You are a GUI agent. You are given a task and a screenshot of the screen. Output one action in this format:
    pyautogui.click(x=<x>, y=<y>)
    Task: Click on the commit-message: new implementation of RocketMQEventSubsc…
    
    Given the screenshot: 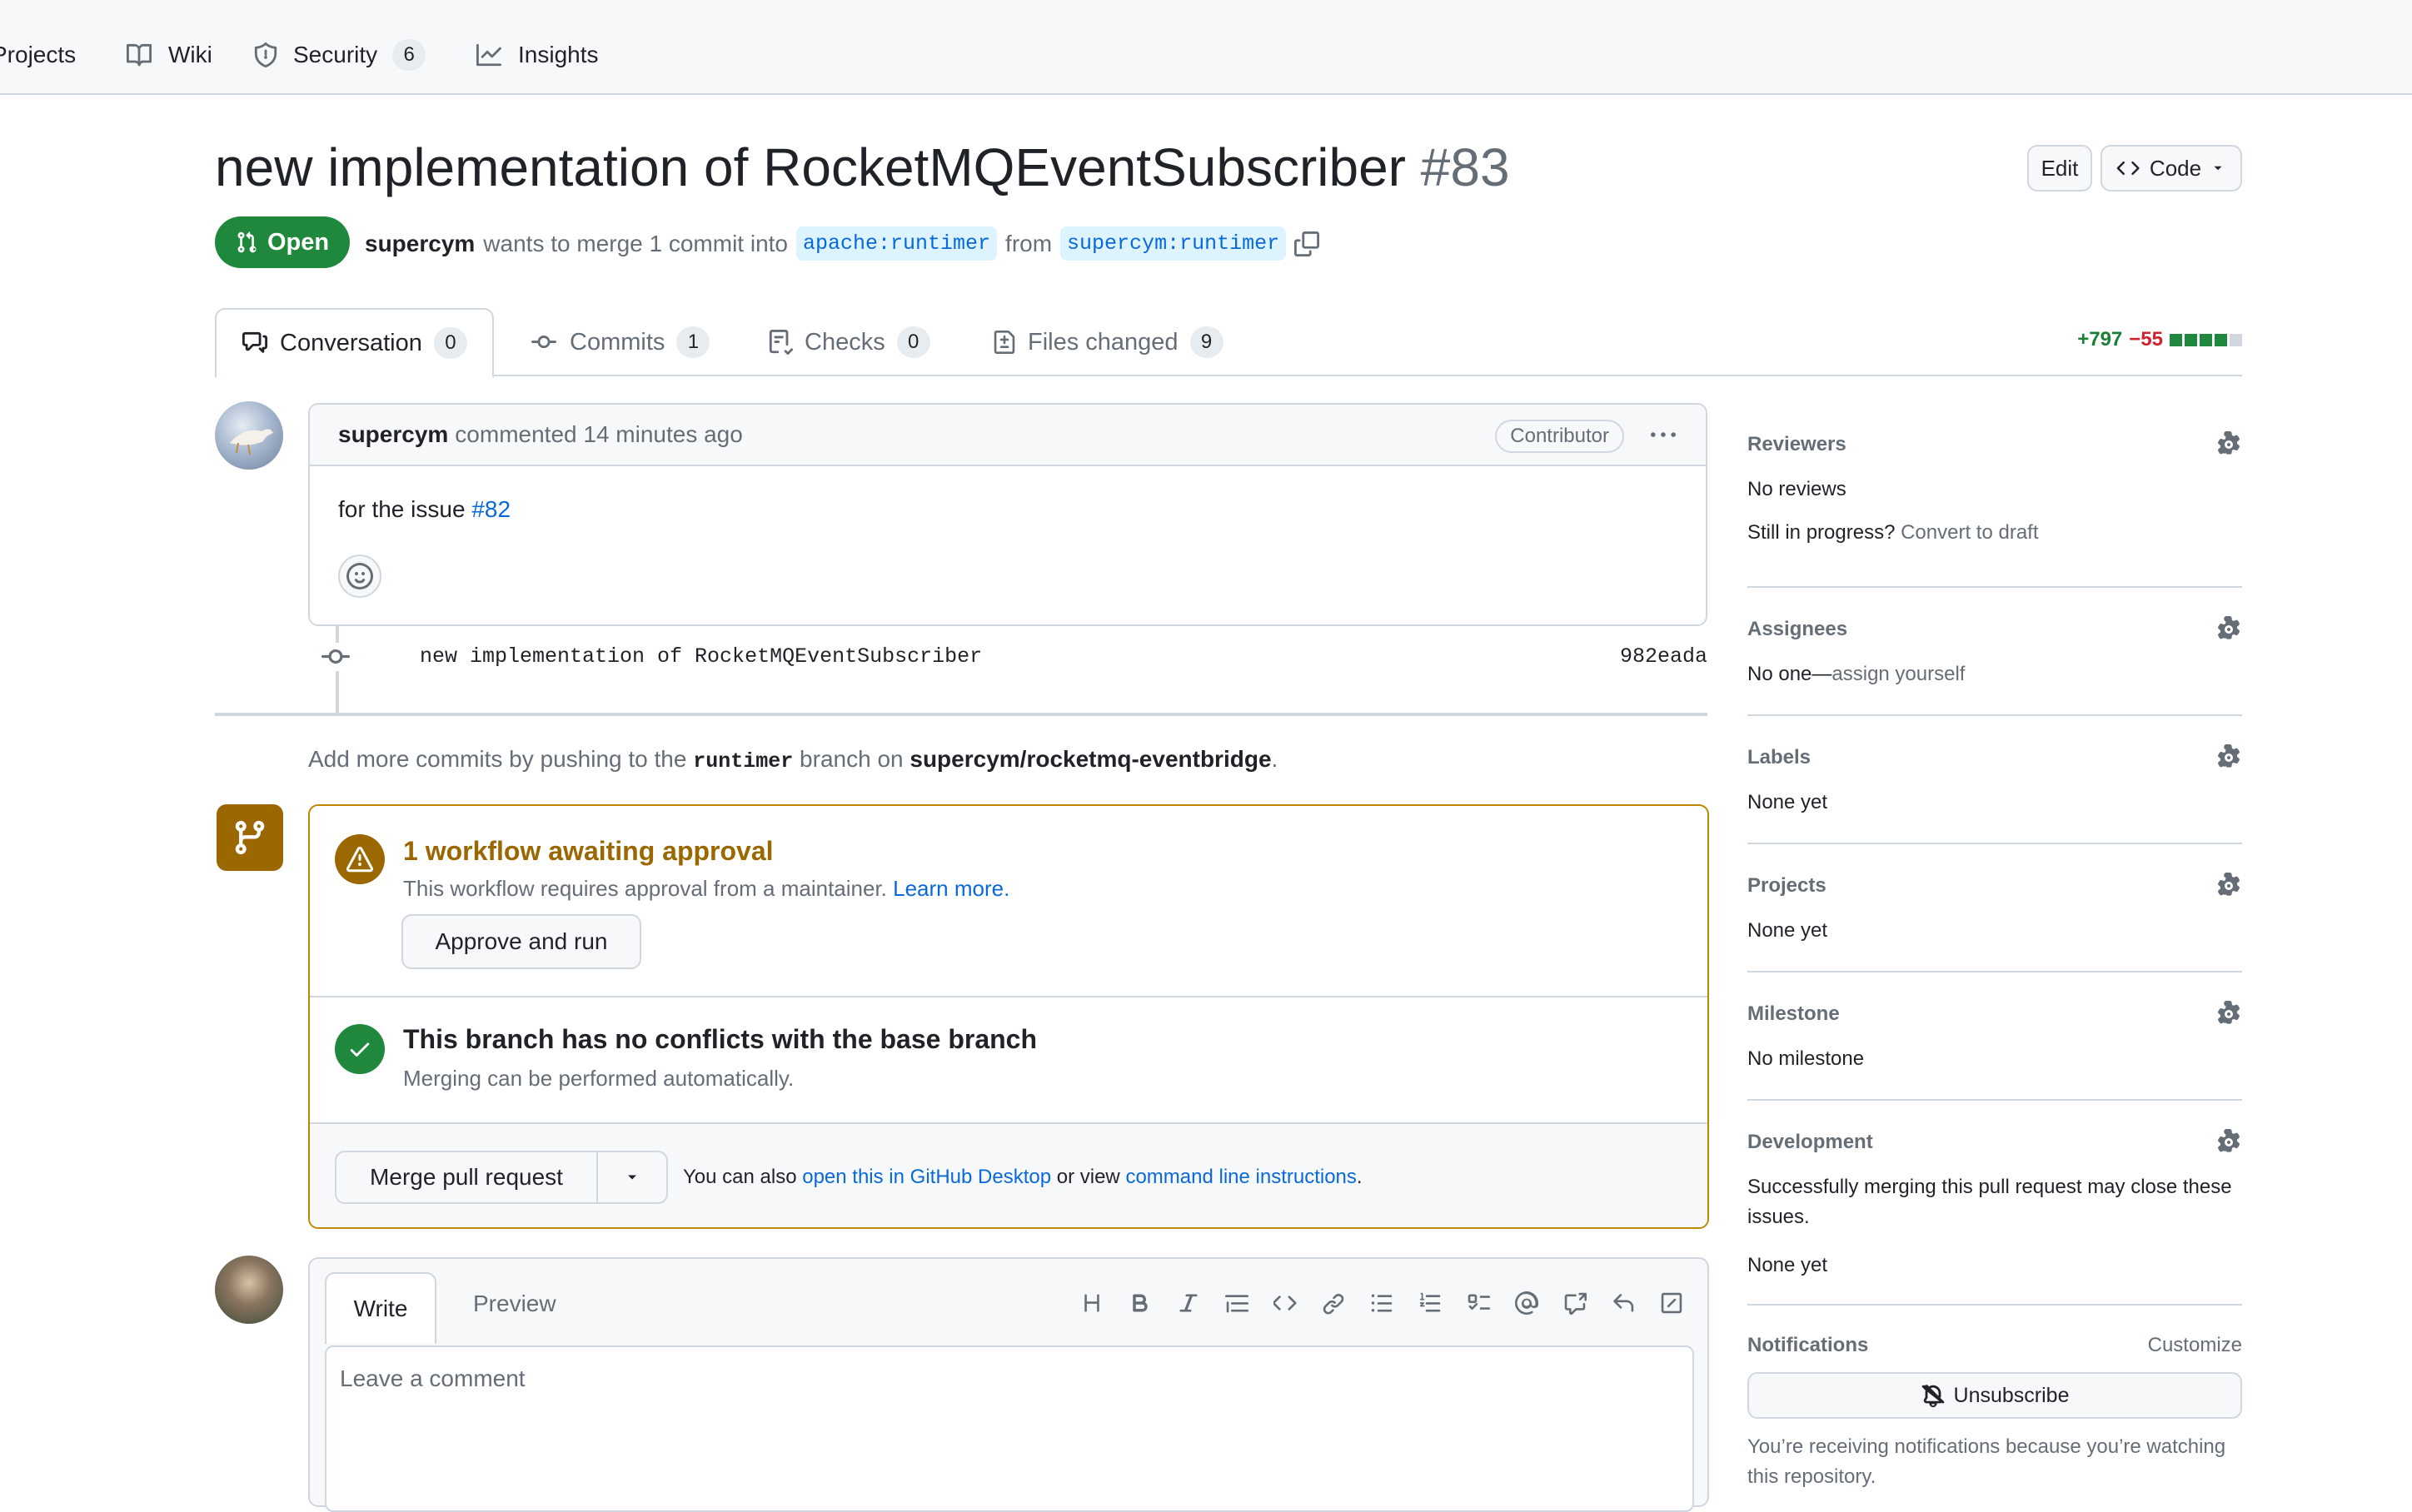 What is the action you would take?
    pyautogui.click(x=701, y=657)
    